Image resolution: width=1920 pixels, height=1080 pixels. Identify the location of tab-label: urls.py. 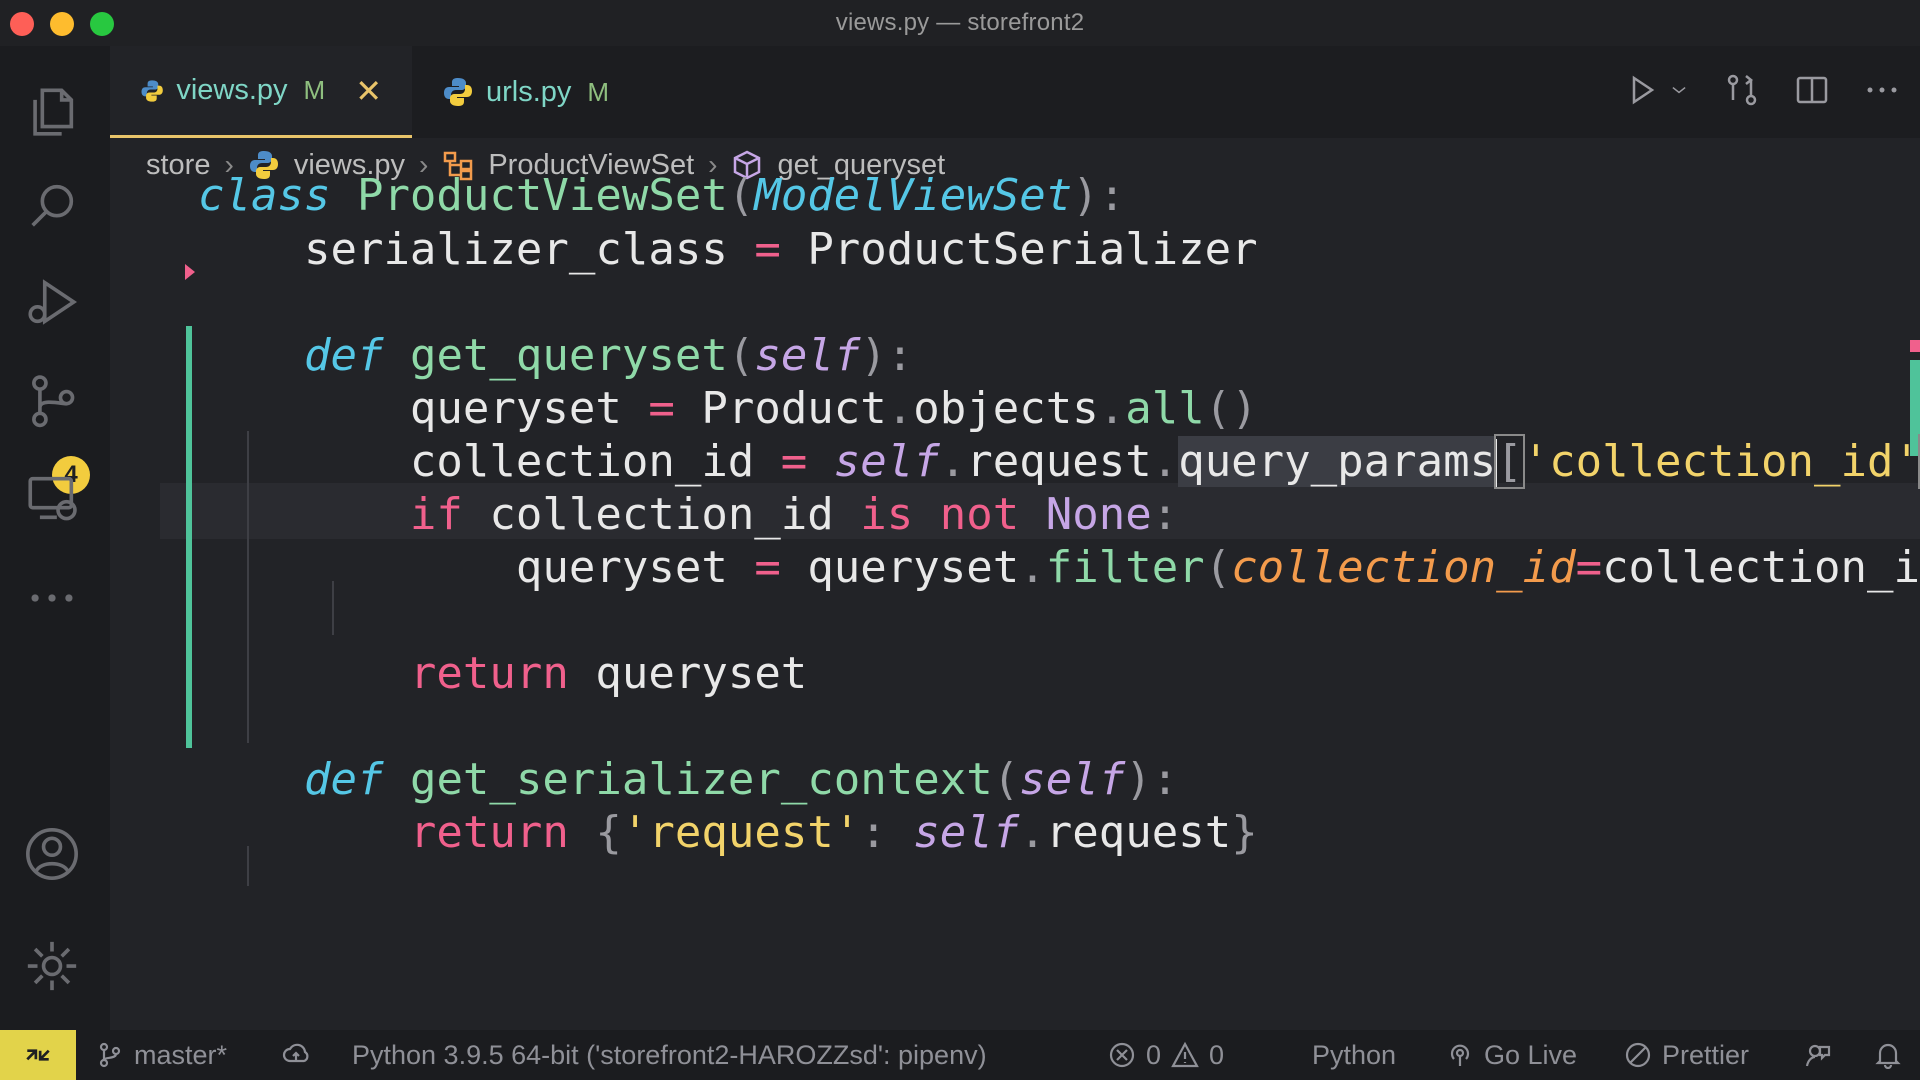
(529, 91).